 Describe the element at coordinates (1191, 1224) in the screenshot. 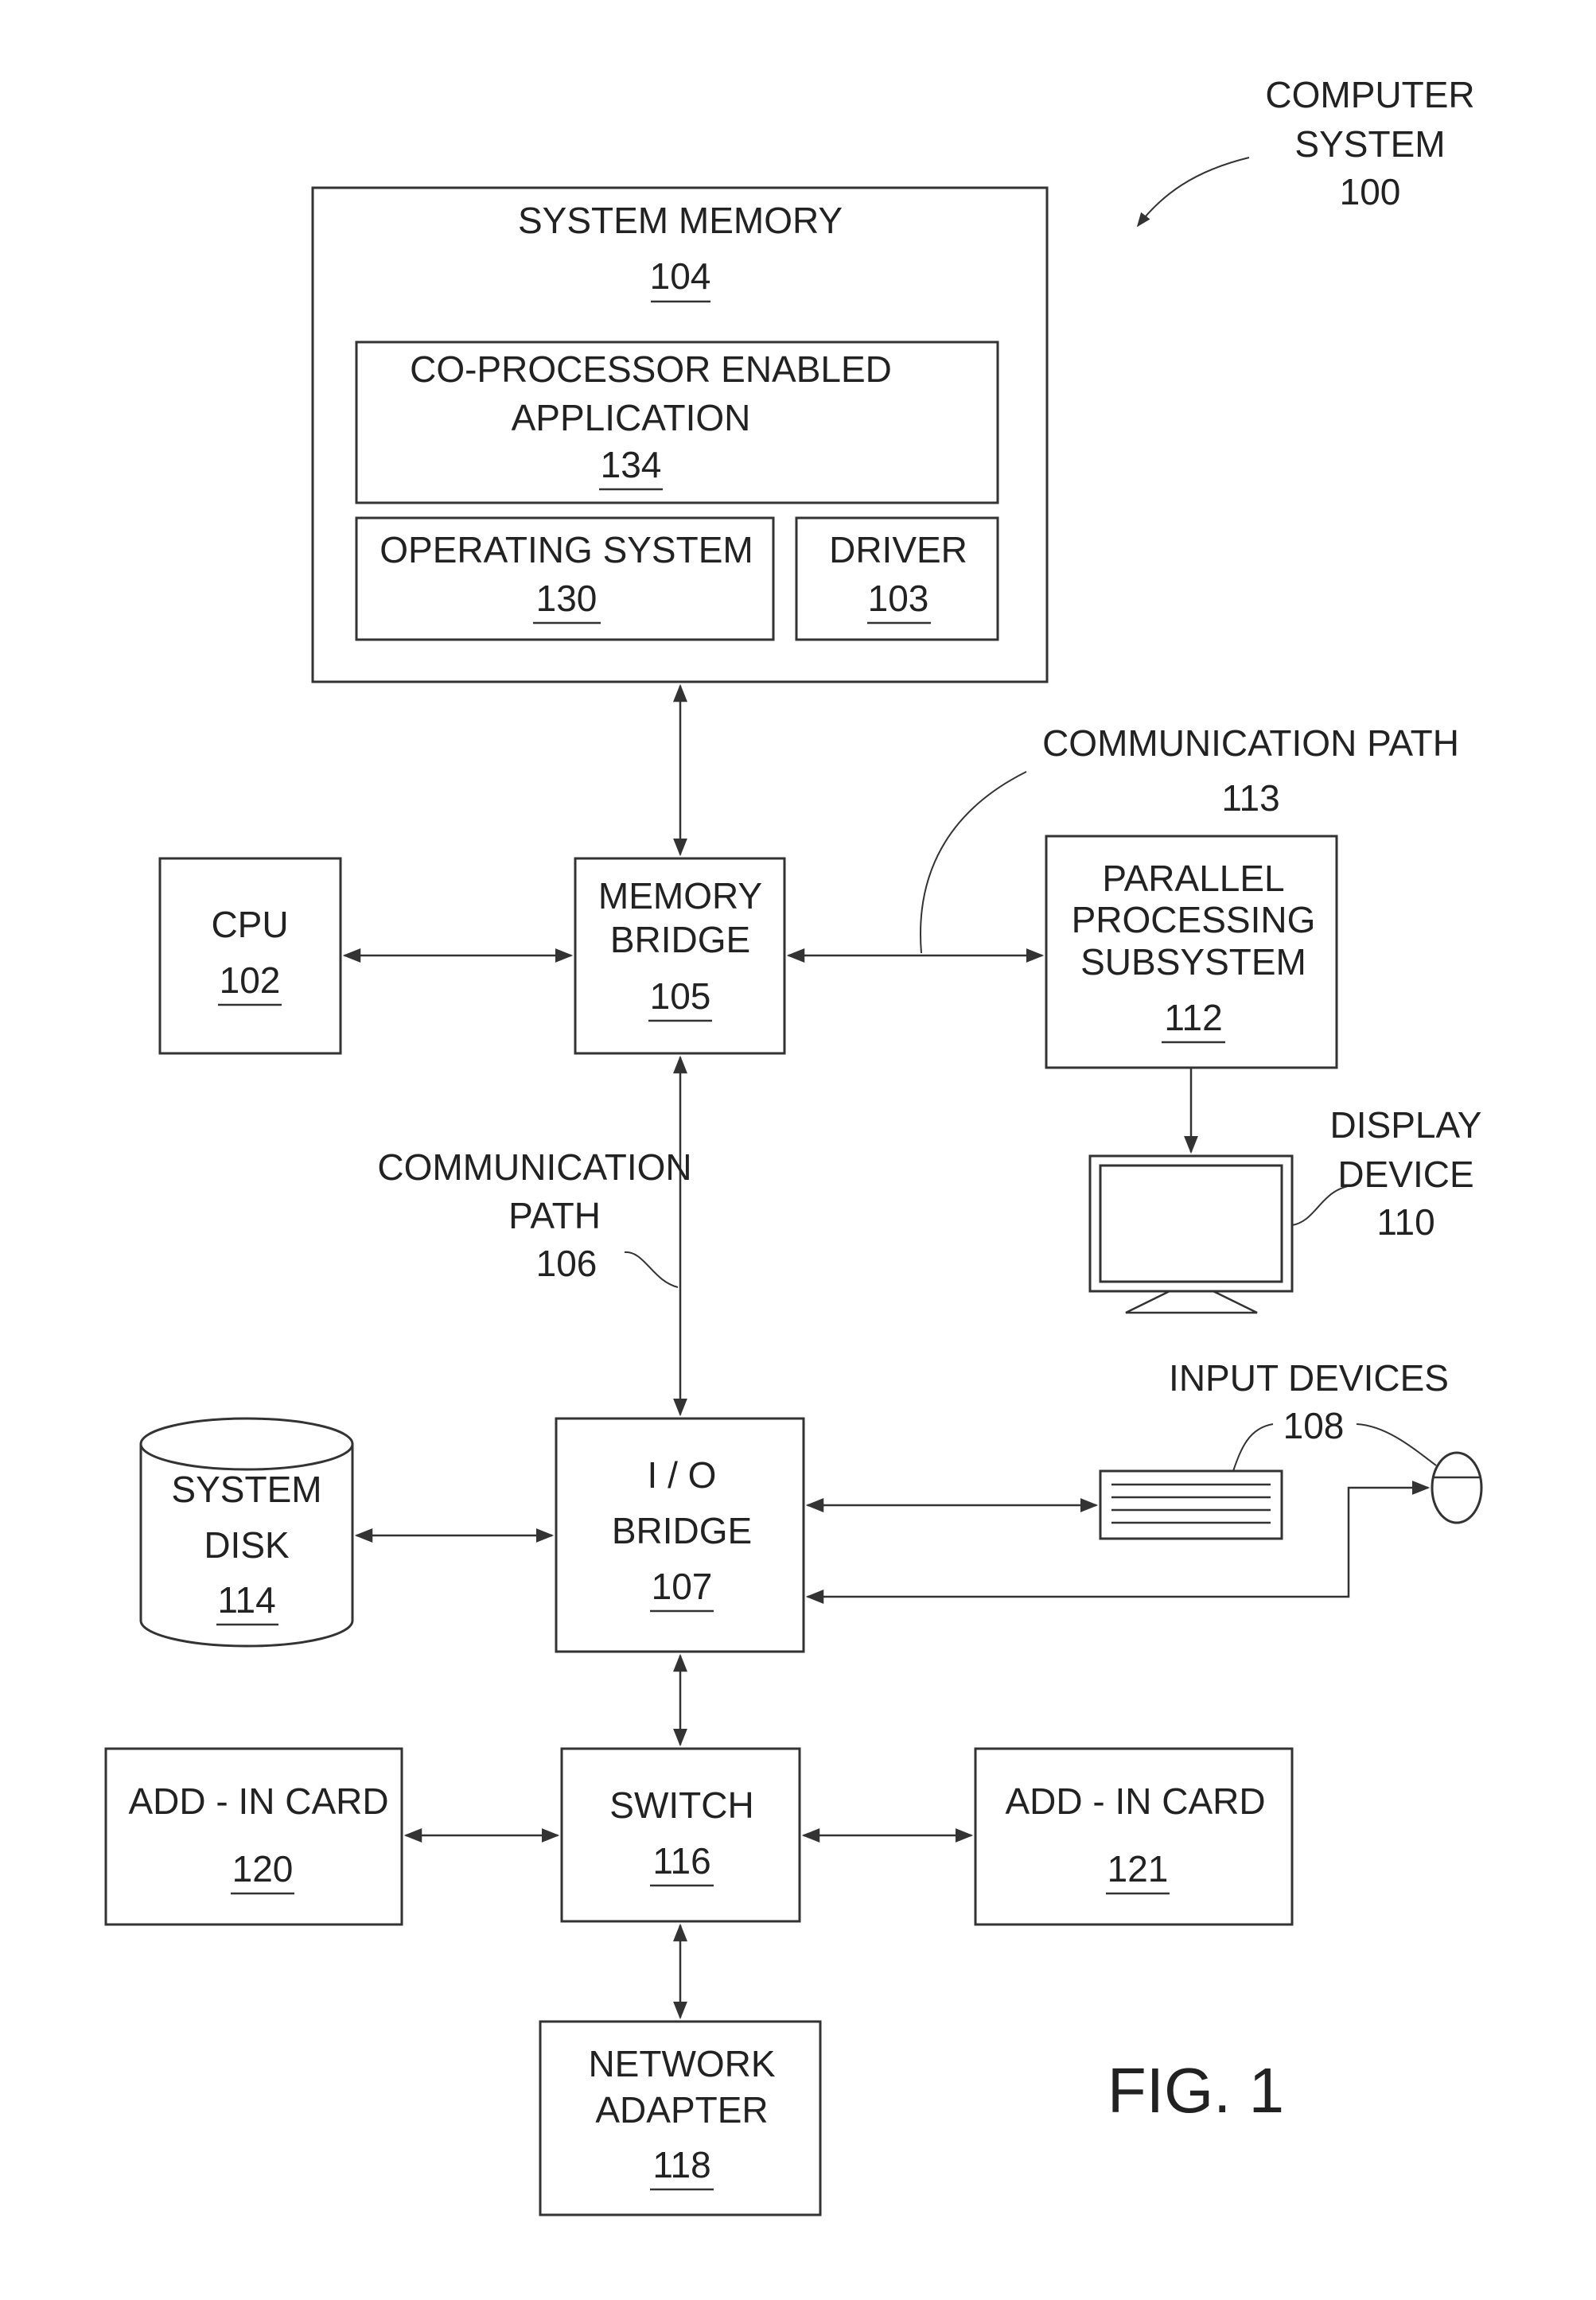

I see `monitor-screen` at that location.